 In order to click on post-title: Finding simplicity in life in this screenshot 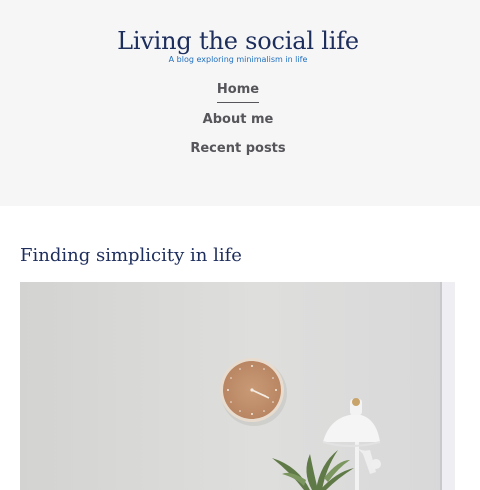, I will do `click(131, 256)`.